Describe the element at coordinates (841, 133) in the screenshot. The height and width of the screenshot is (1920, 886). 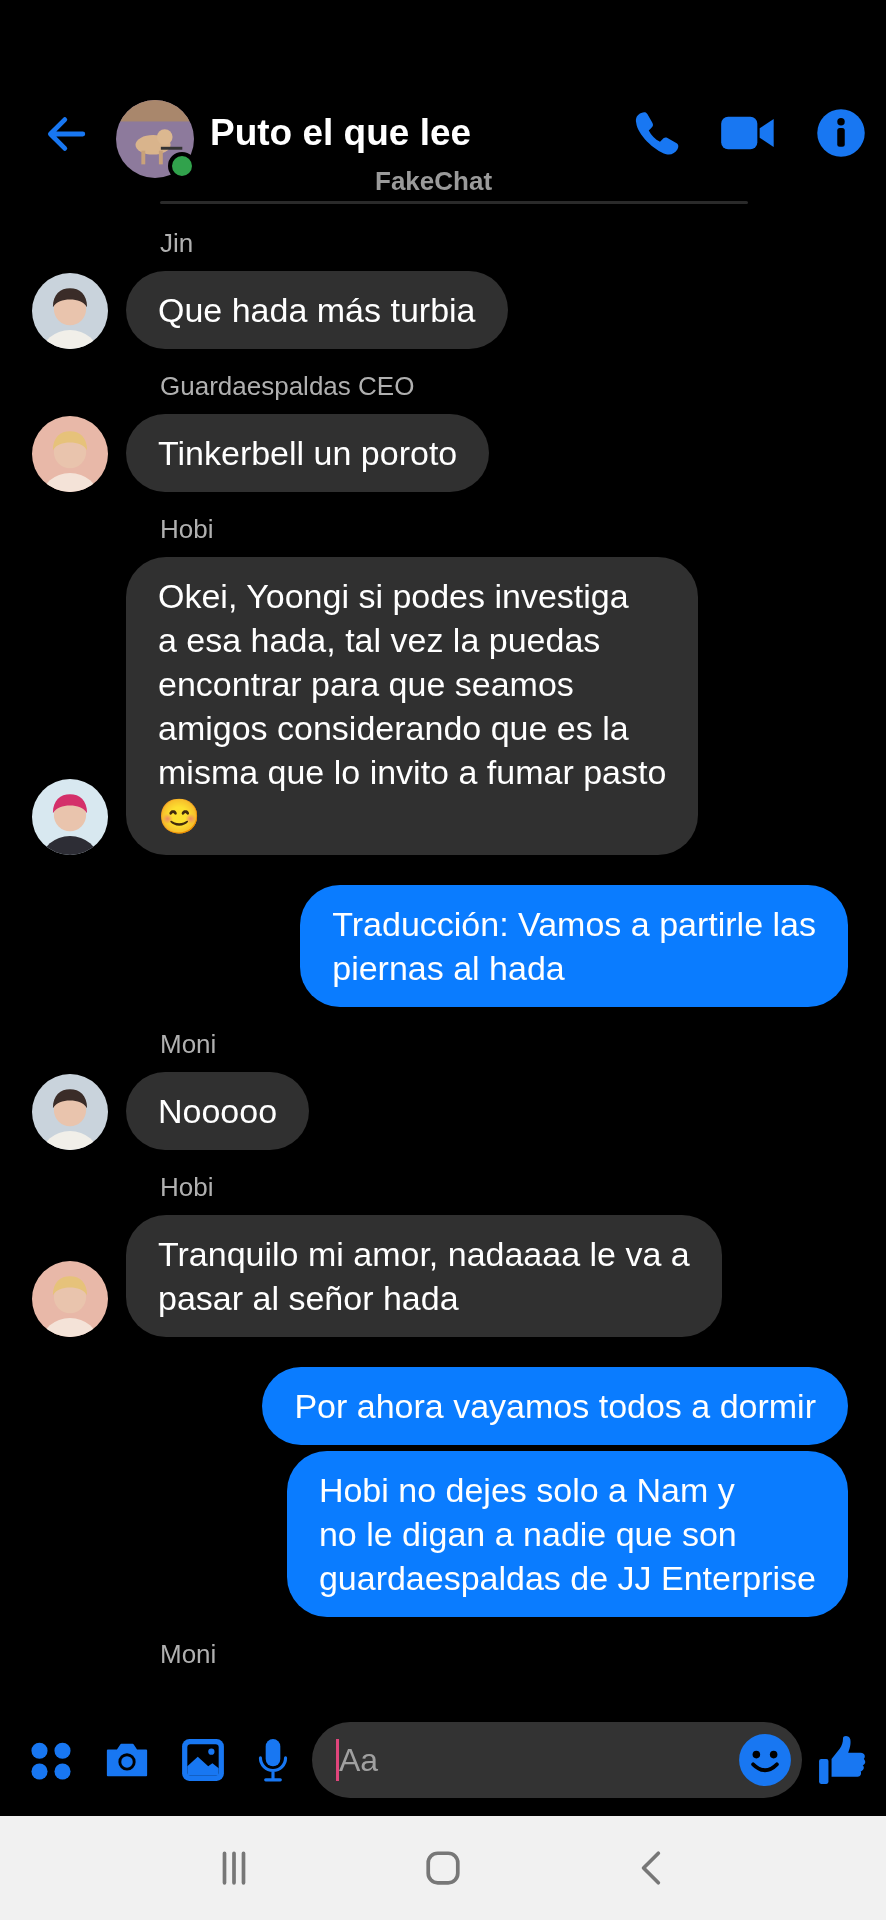
I see `info-icon` at that location.